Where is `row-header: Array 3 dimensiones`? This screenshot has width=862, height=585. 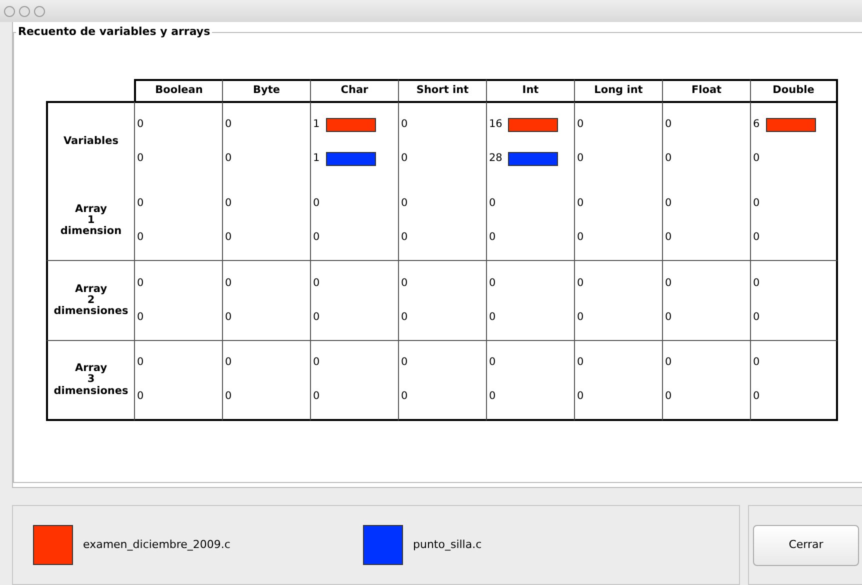
row-header: Array 3 dimensiones is located at coordinates (91, 380).